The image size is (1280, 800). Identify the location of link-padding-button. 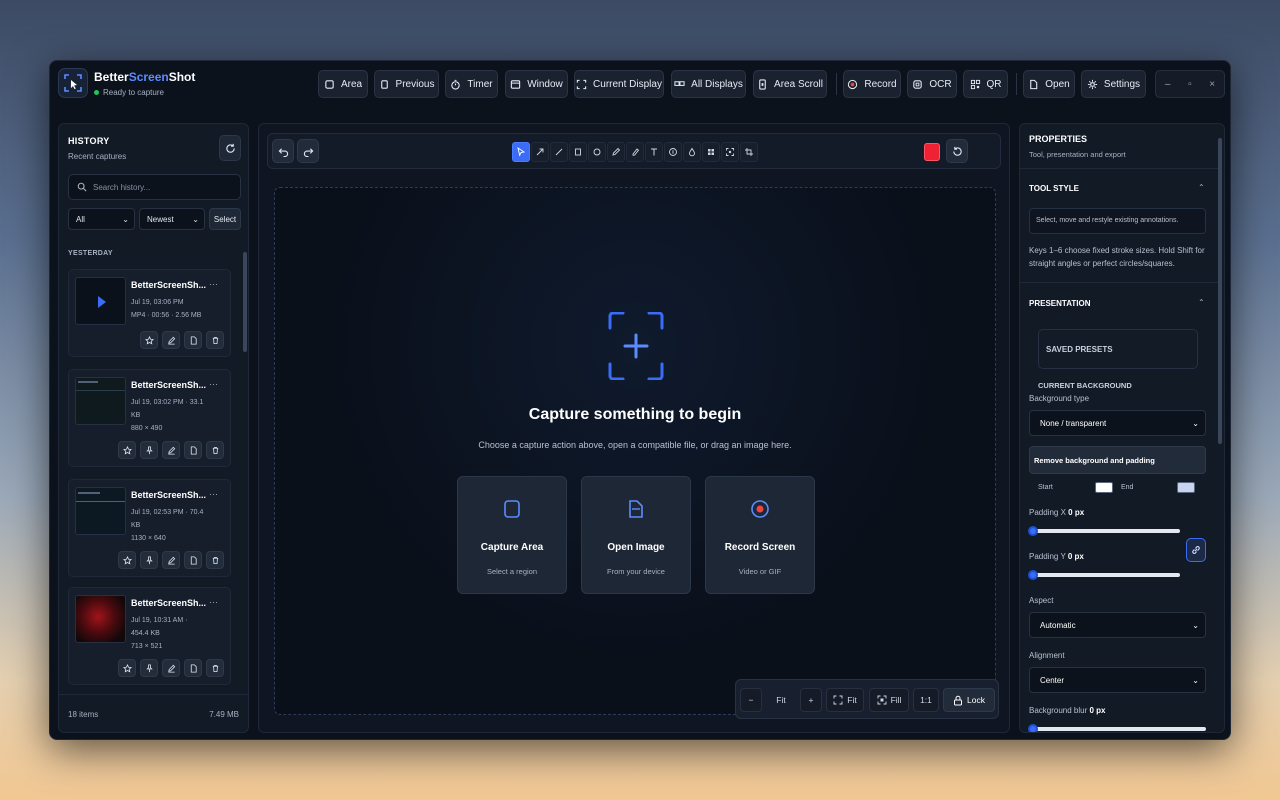
(1196, 550).